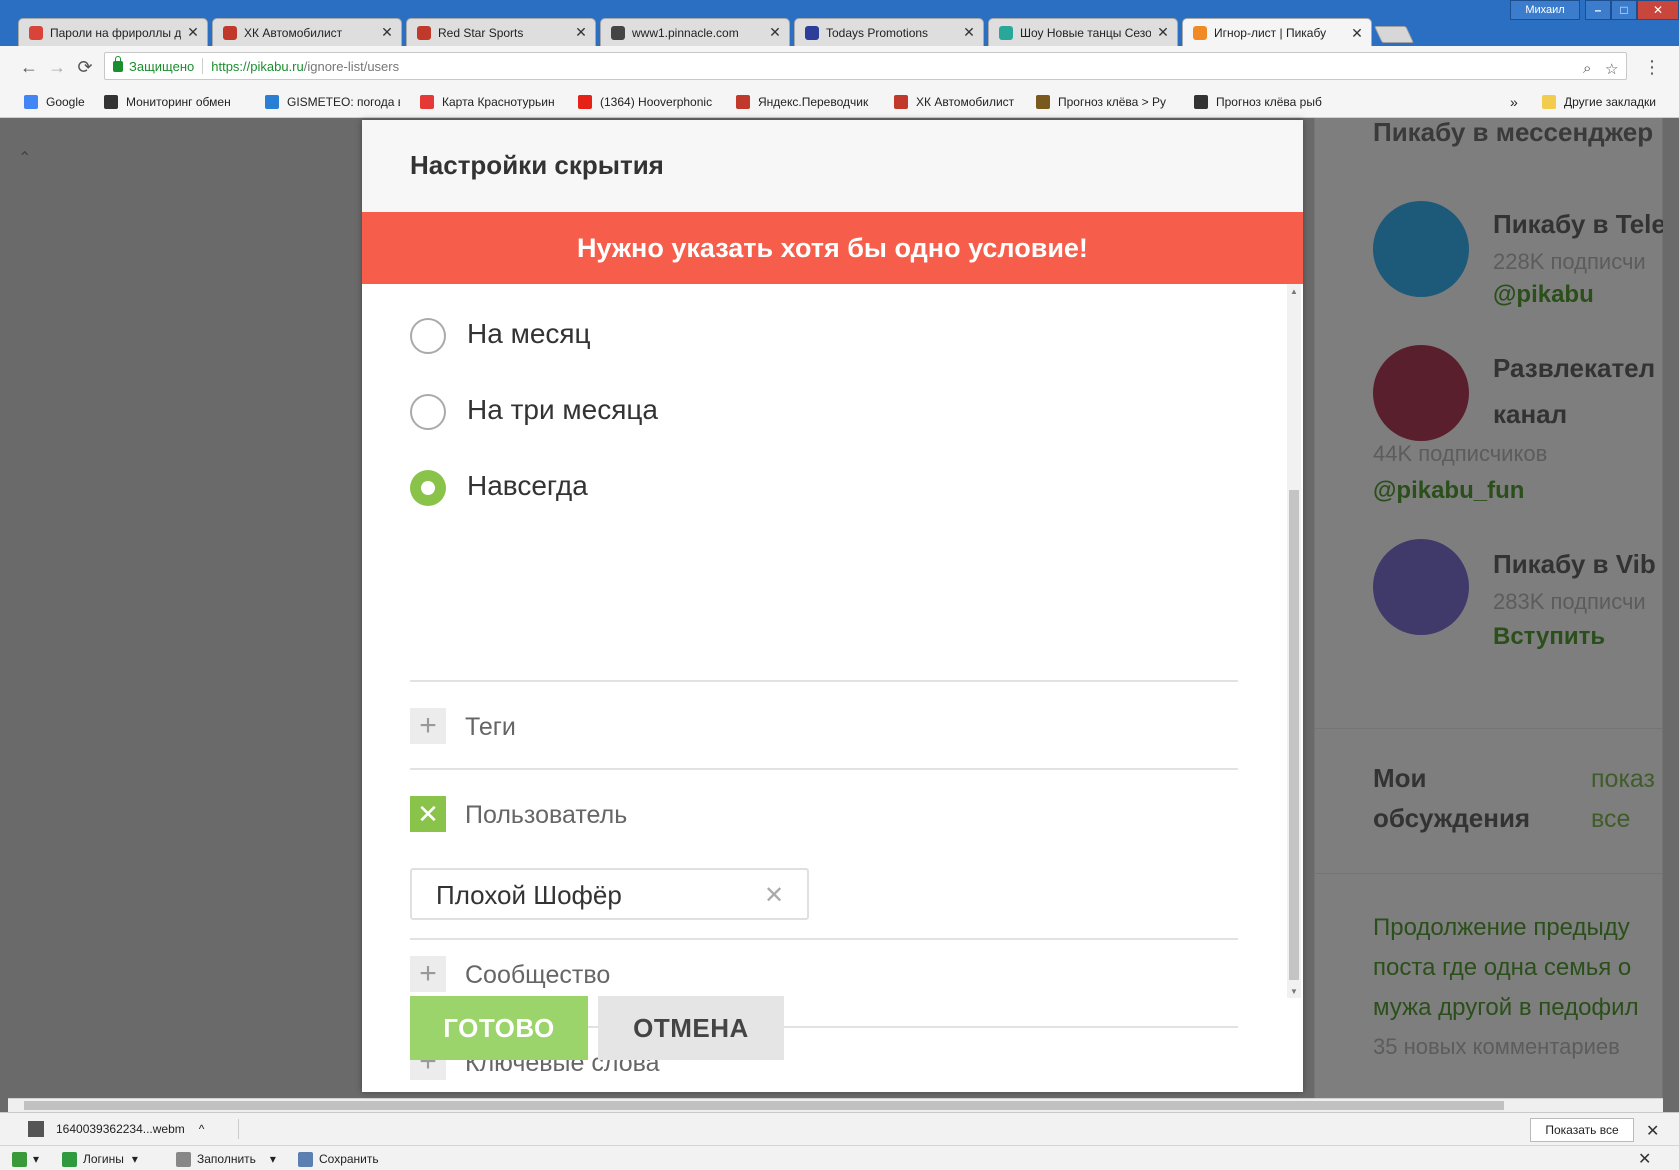 This screenshot has width=1679, height=1170. Describe the element at coordinates (428, 488) in the screenshot. I see `radio-forever` at that location.